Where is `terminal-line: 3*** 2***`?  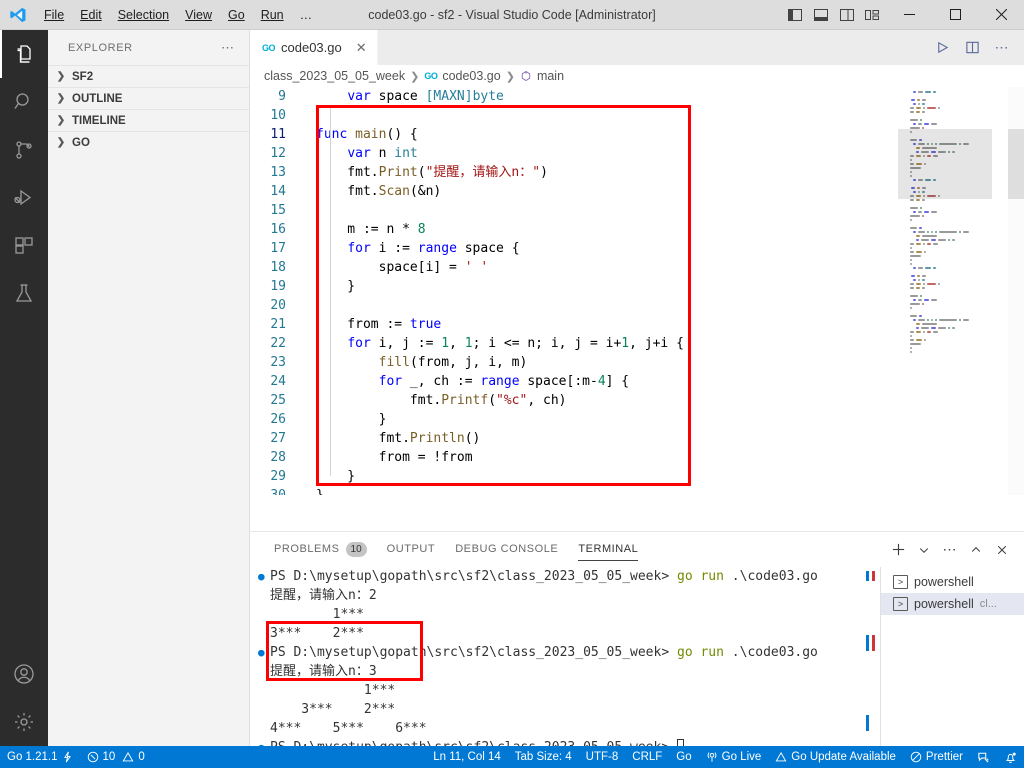 terminal-line: 3*** 2*** is located at coordinates (570, 633).